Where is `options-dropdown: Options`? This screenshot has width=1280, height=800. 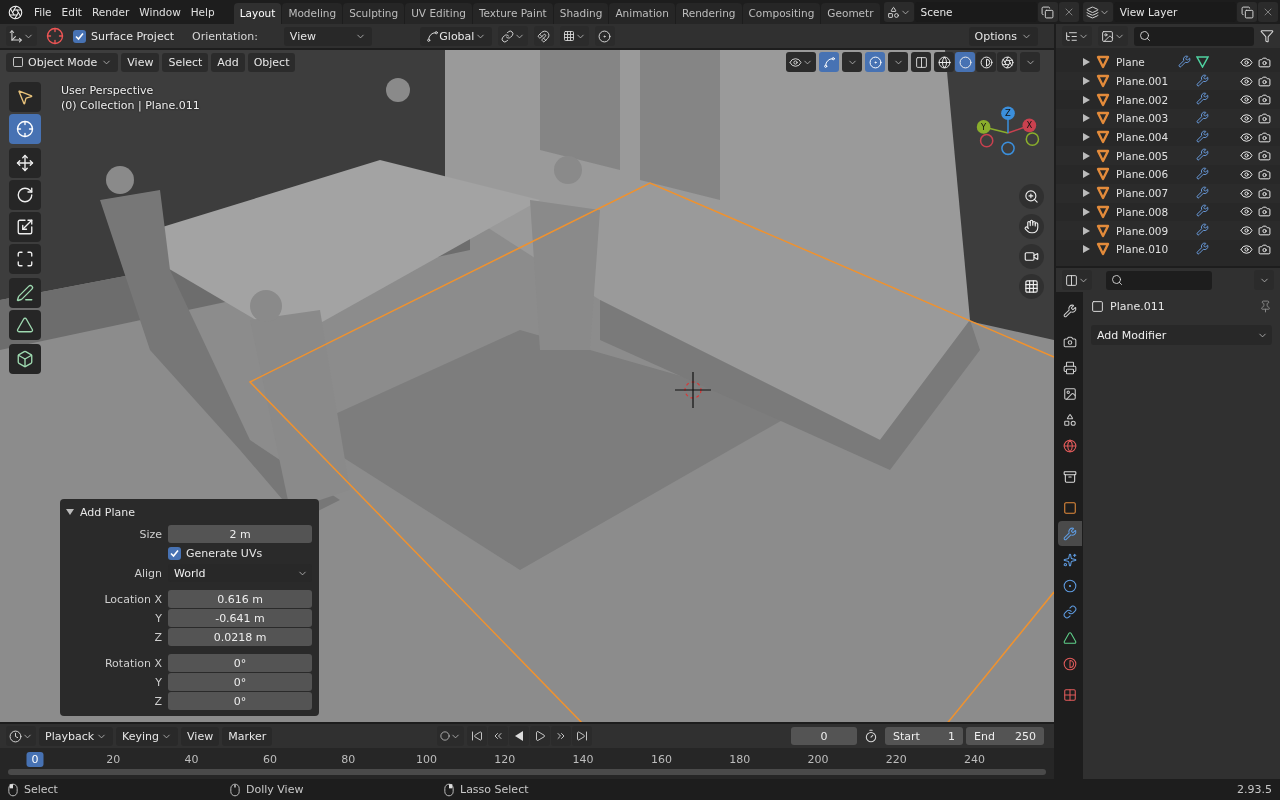 options-dropdown: Options is located at coordinates (1003, 36).